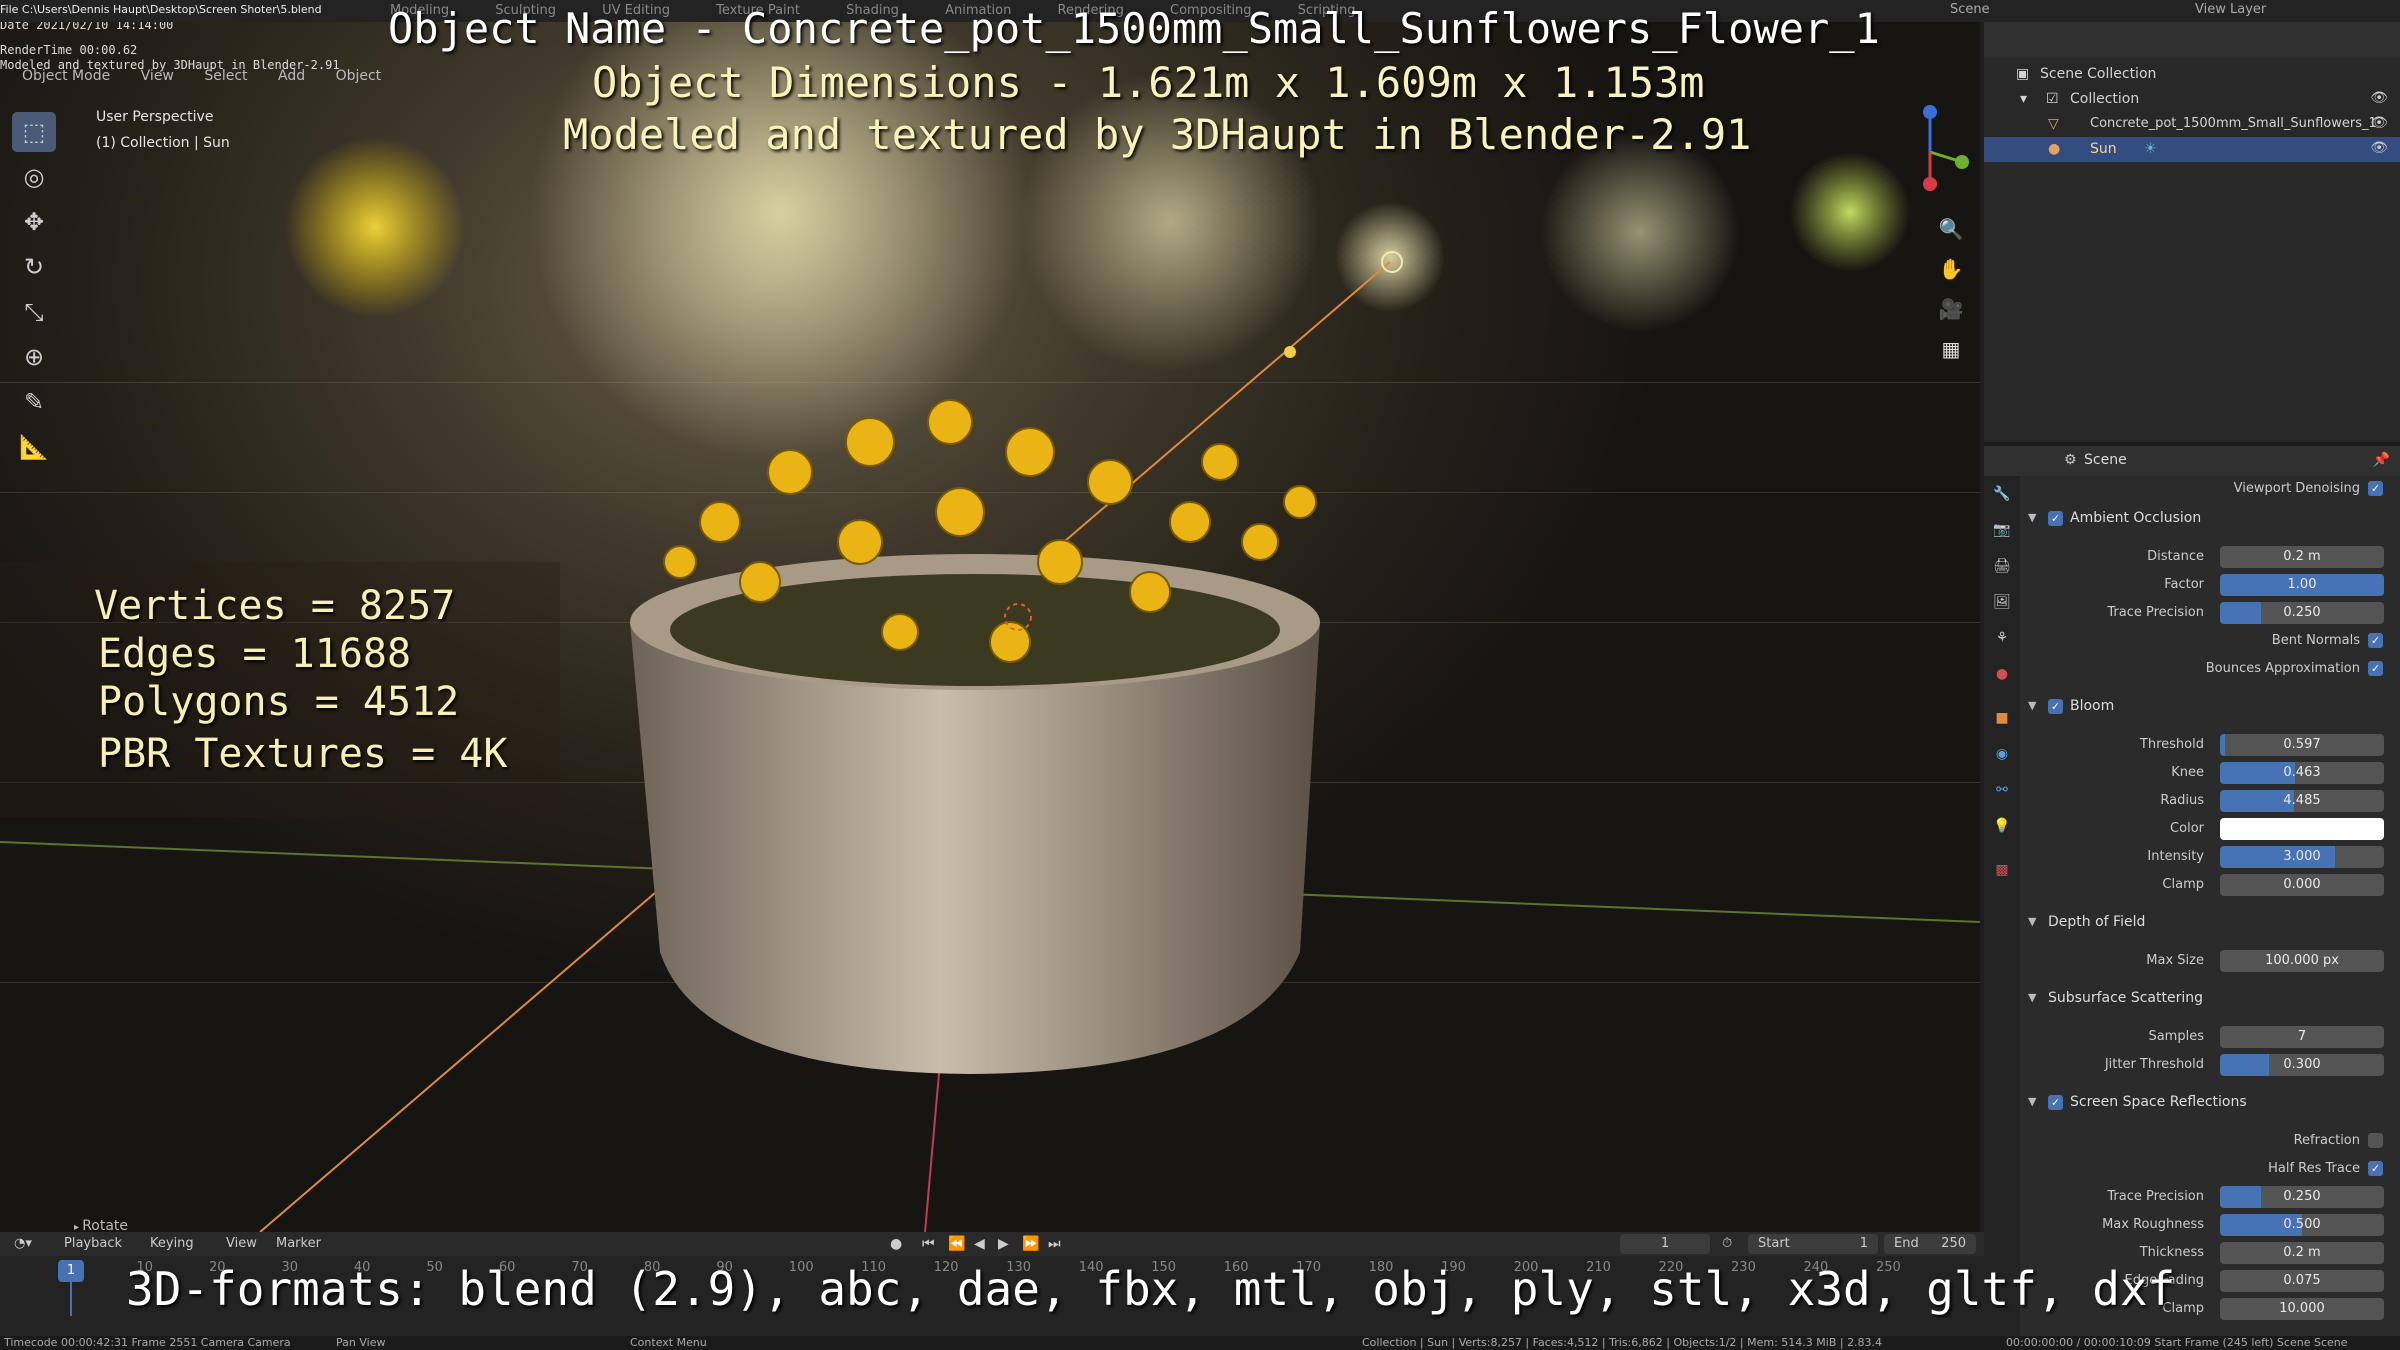  What do you see at coordinates (2296, 488) in the screenshot?
I see `viewport-denoising-label: Viewport Denoising` at bounding box center [2296, 488].